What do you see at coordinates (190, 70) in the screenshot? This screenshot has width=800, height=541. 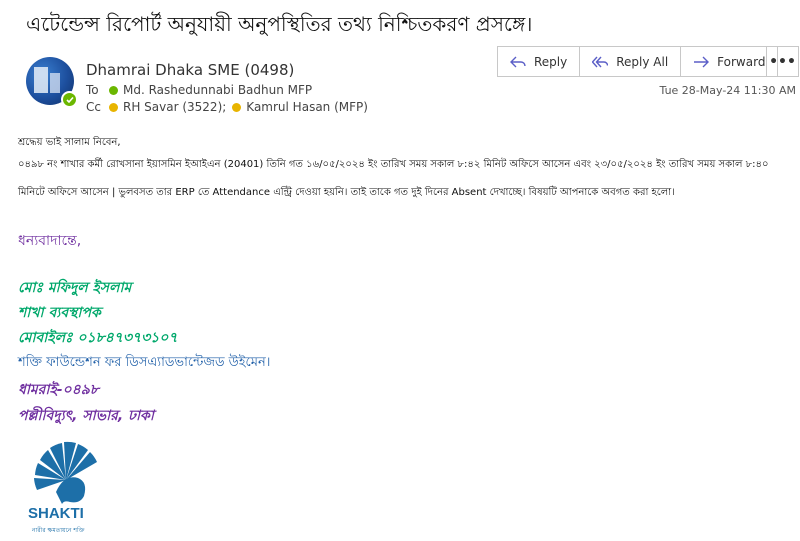 I see `sender-name: Dhamrai Dhaka SME (0498)` at bounding box center [190, 70].